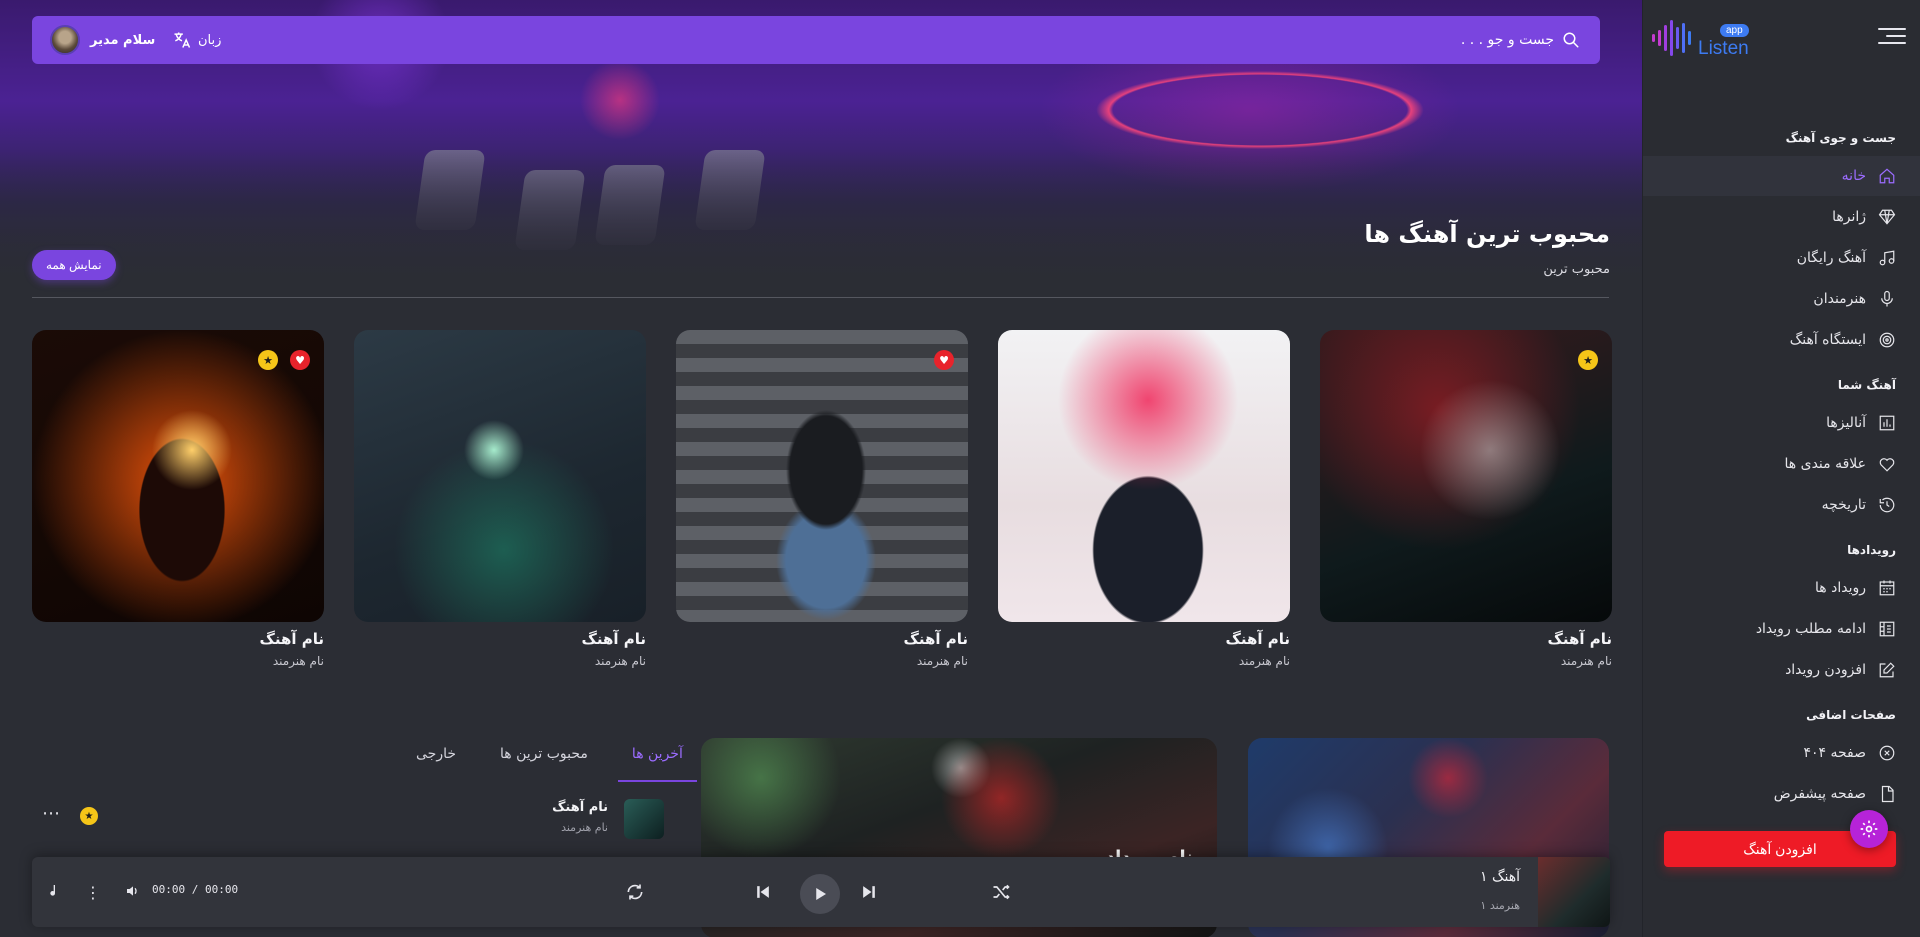 The height and width of the screenshot is (937, 1920). I want to click on history-icon, so click(1887, 505).